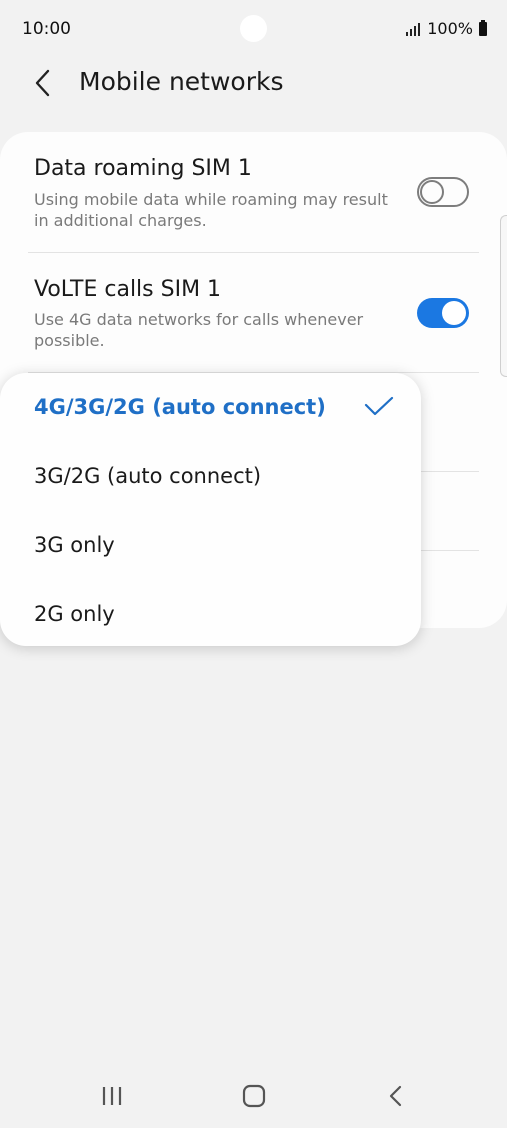 The image size is (507, 1128). I want to click on setting-title: Data roaming SIM 1, so click(143, 168).